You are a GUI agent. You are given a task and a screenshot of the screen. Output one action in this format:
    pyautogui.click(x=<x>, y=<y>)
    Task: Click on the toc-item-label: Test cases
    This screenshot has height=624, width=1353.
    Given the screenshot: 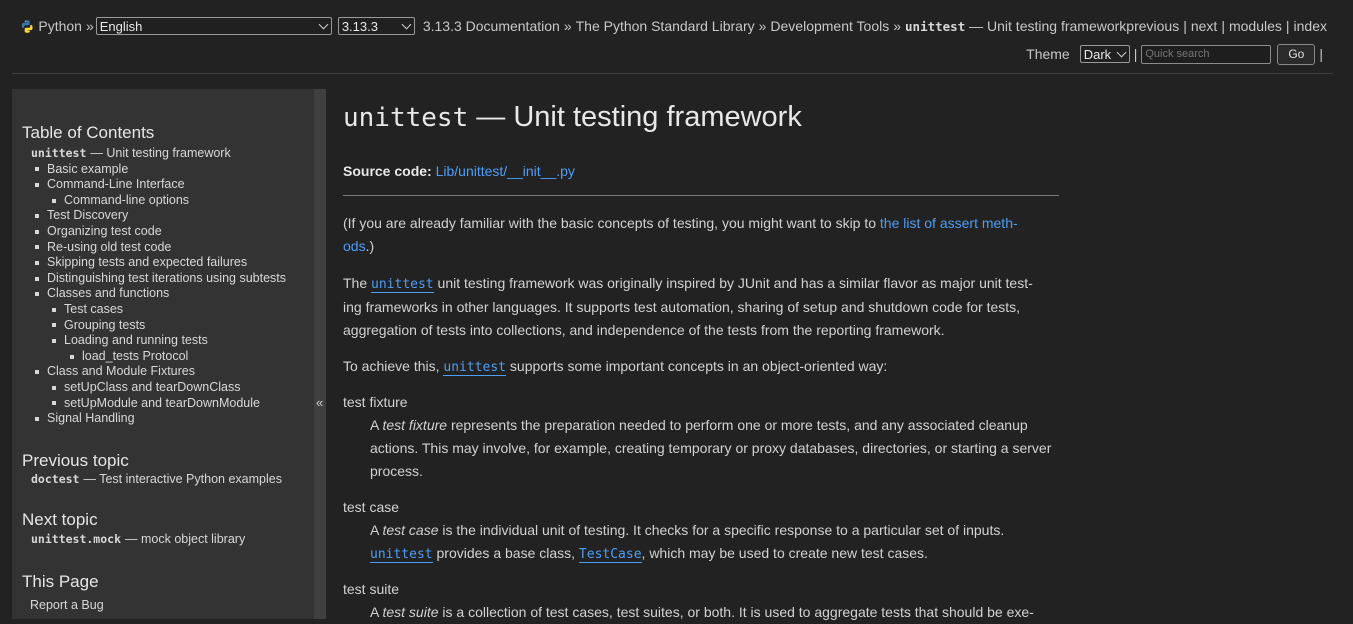 What is the action you would take?
    pyautogui.click(x=94, y=308)
    